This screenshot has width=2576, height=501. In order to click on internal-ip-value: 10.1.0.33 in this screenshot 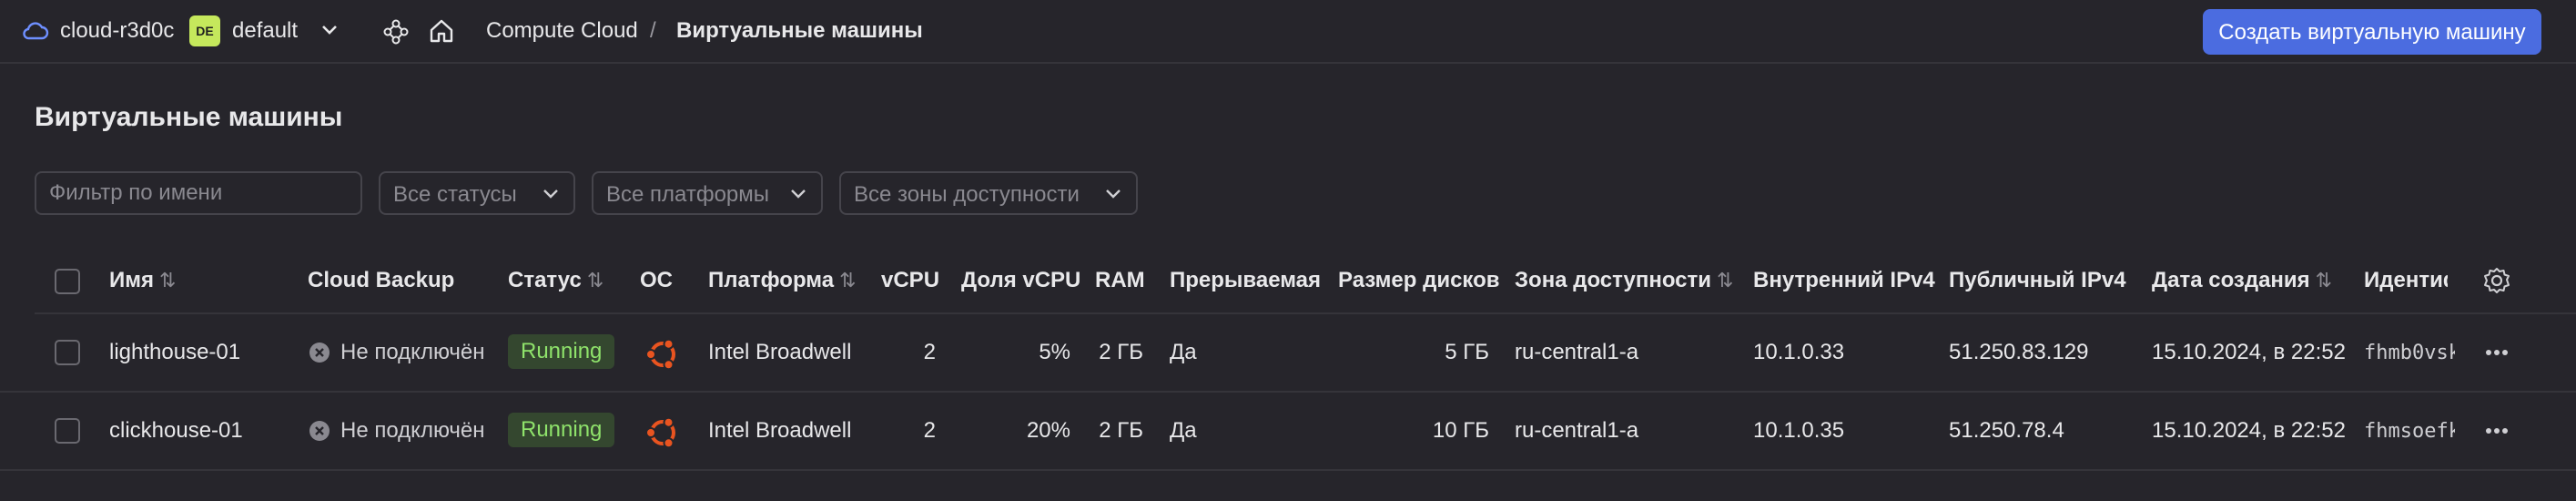, I will do `click(1799, 352)`.